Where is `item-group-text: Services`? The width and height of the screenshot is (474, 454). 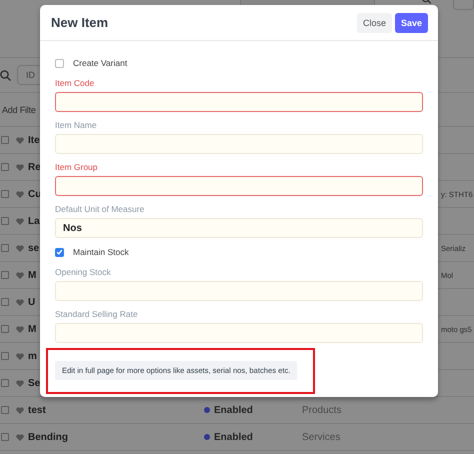 item-group-text: Services is located at coordinates (321, 437).